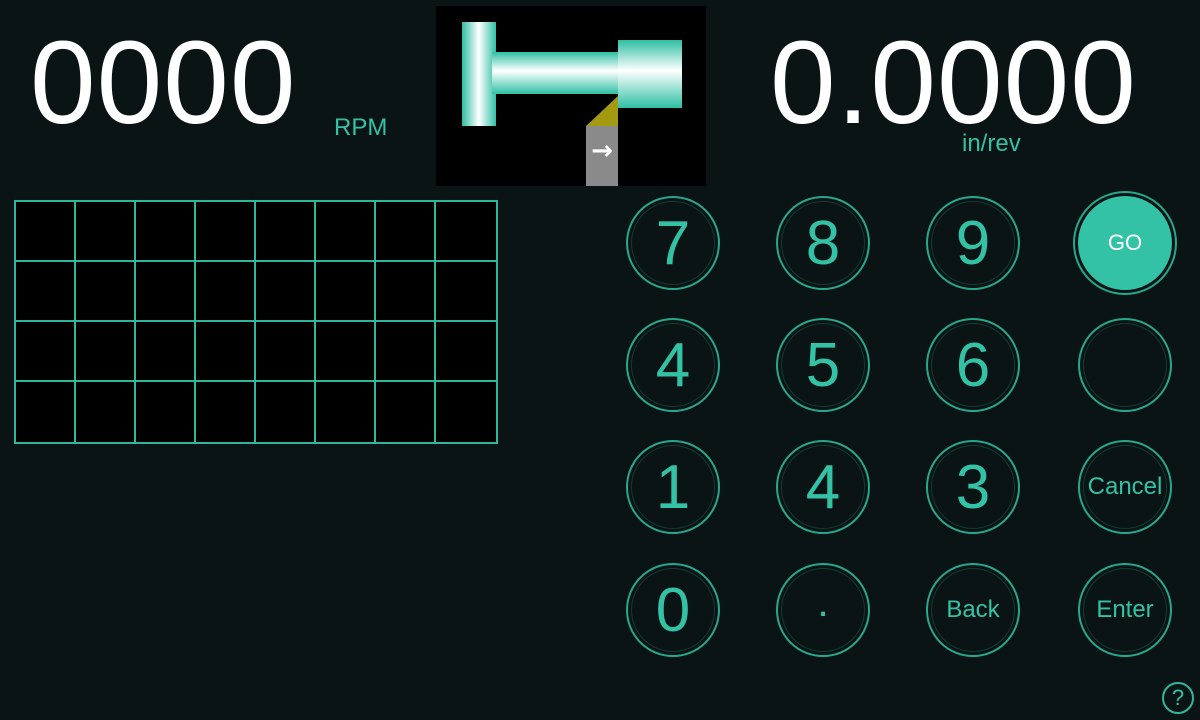 Image resolution: width=1200 pixels, height=720 pixels. Describe the element at coordinates (991, 143) in the screenshot. I see `feed-unit-label: in/rev` at that location.